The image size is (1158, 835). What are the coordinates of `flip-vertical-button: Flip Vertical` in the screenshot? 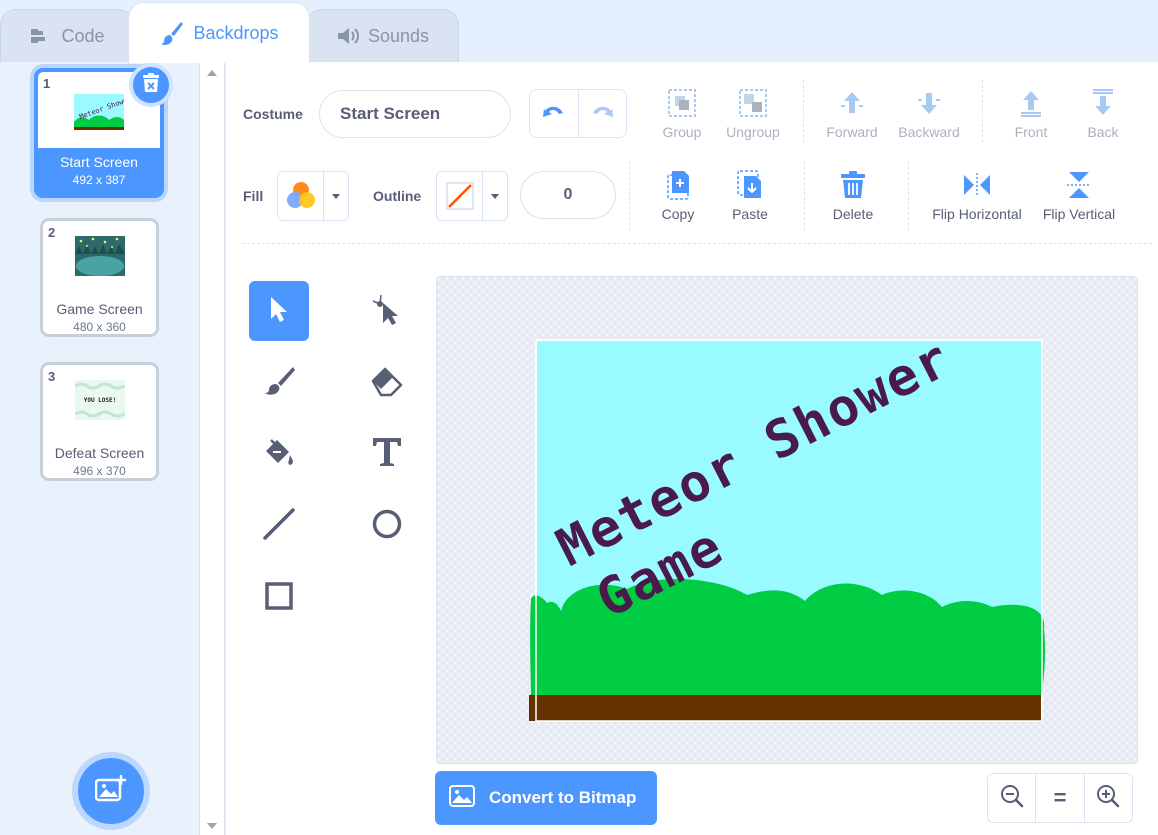 It's located at (1079, 195).